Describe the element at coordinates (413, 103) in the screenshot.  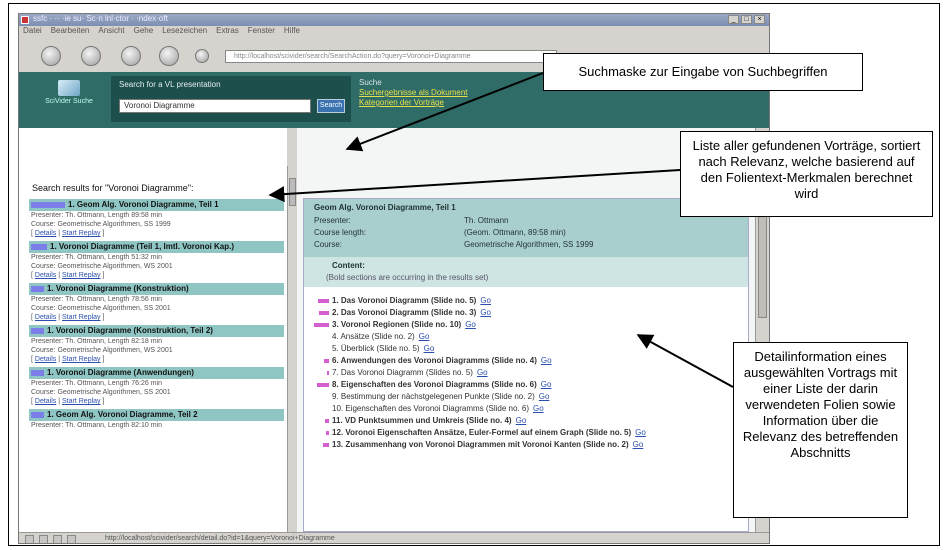
I see `header-link-categories: Kategorien der Vorträge` at that location.